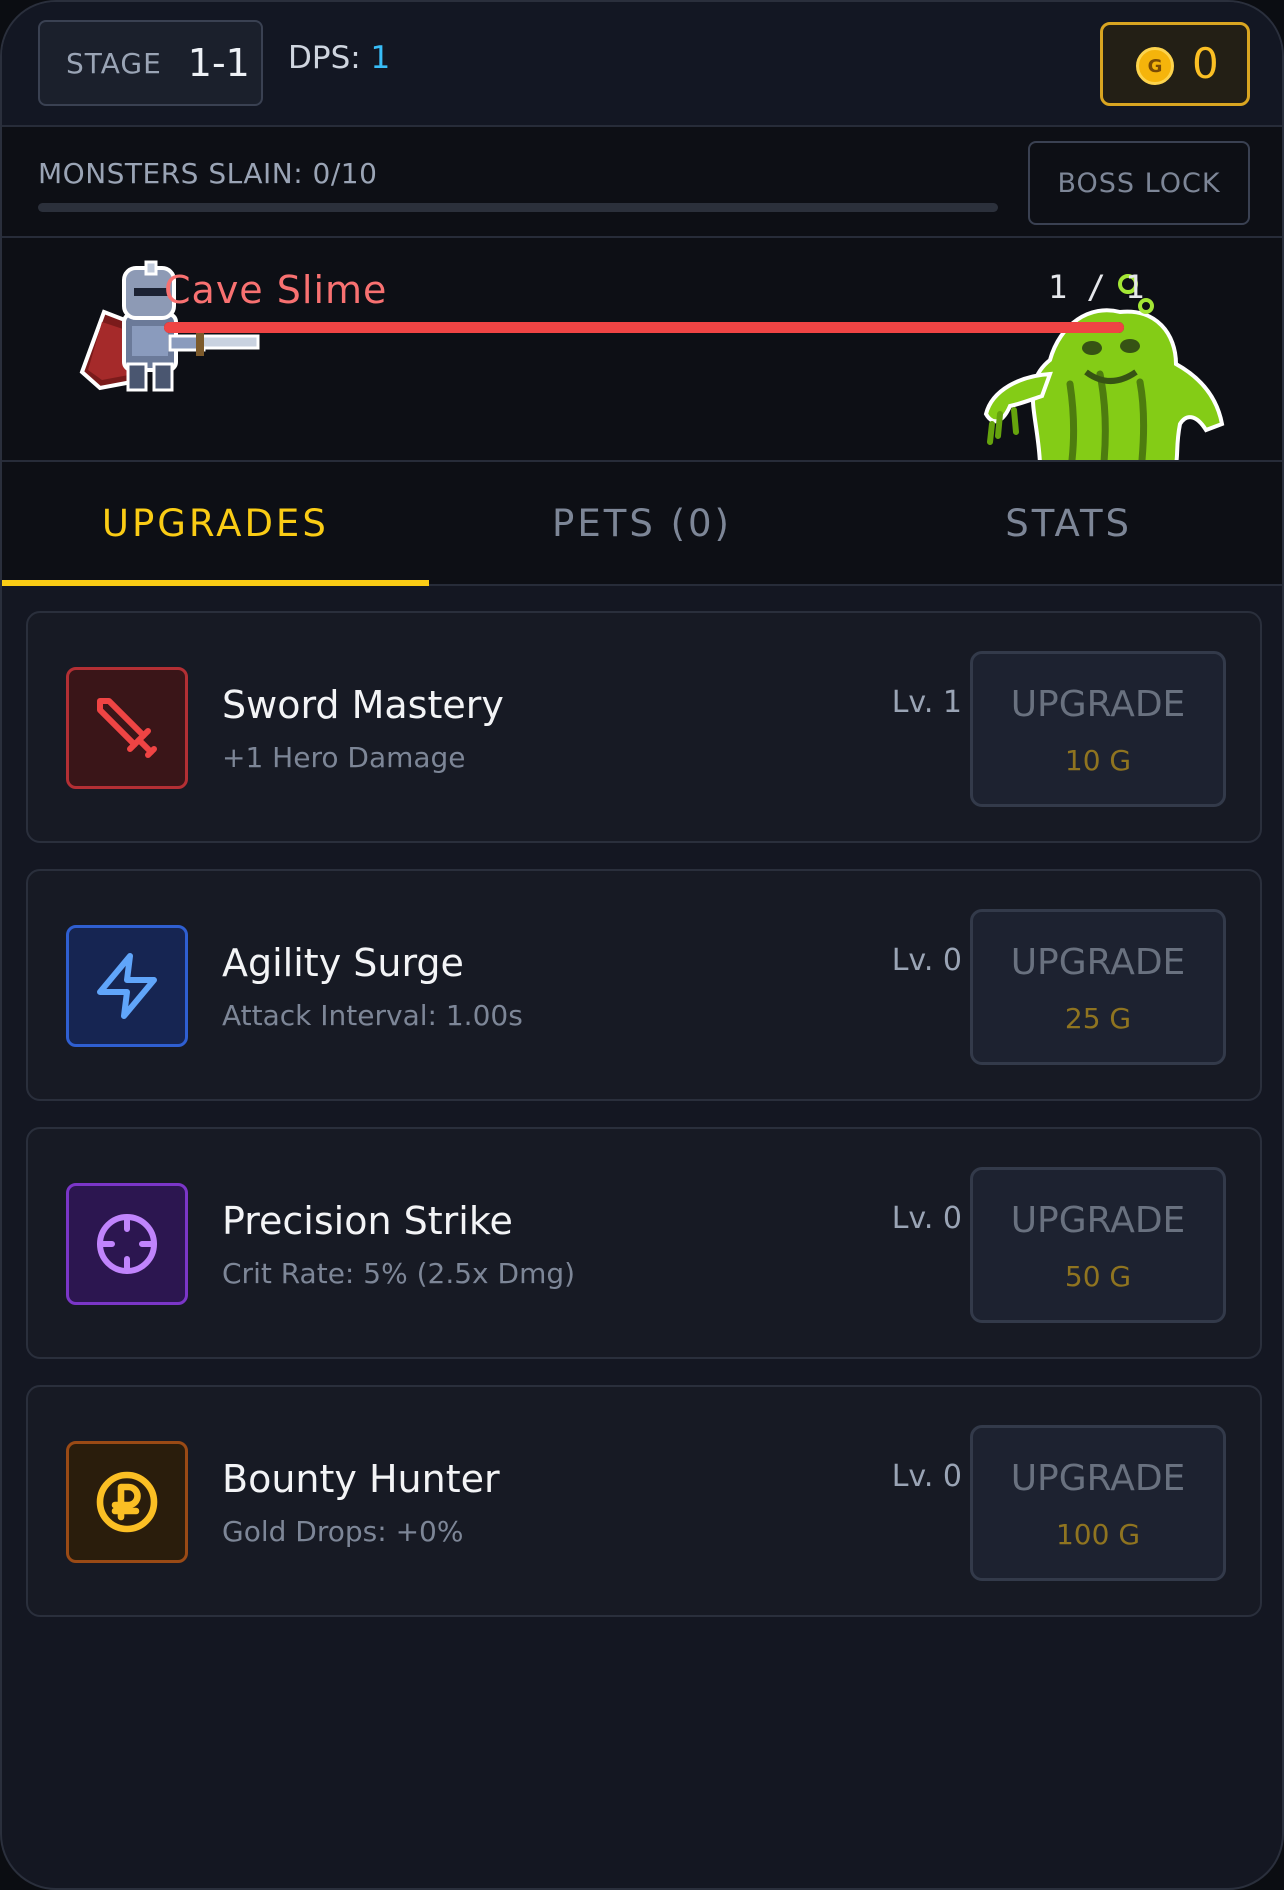 The height and width of the screenshot is (1890, 1284). I want to click on crosshair-icon-box, so click(127, 1244).